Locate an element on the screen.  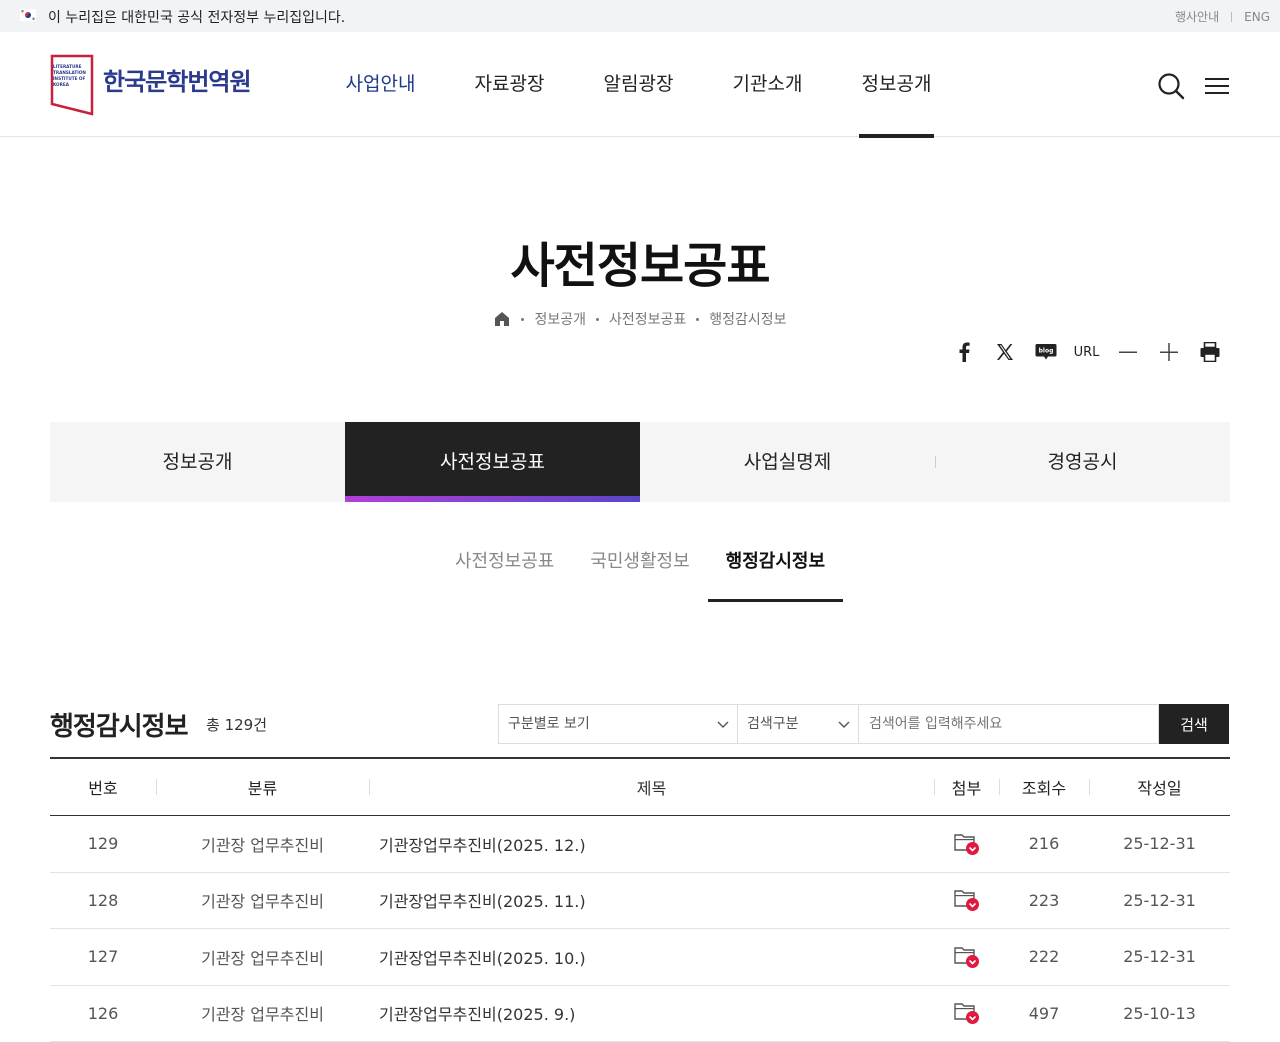
util-links: 행사안내 ENG is located at coordinates (1222, 16).